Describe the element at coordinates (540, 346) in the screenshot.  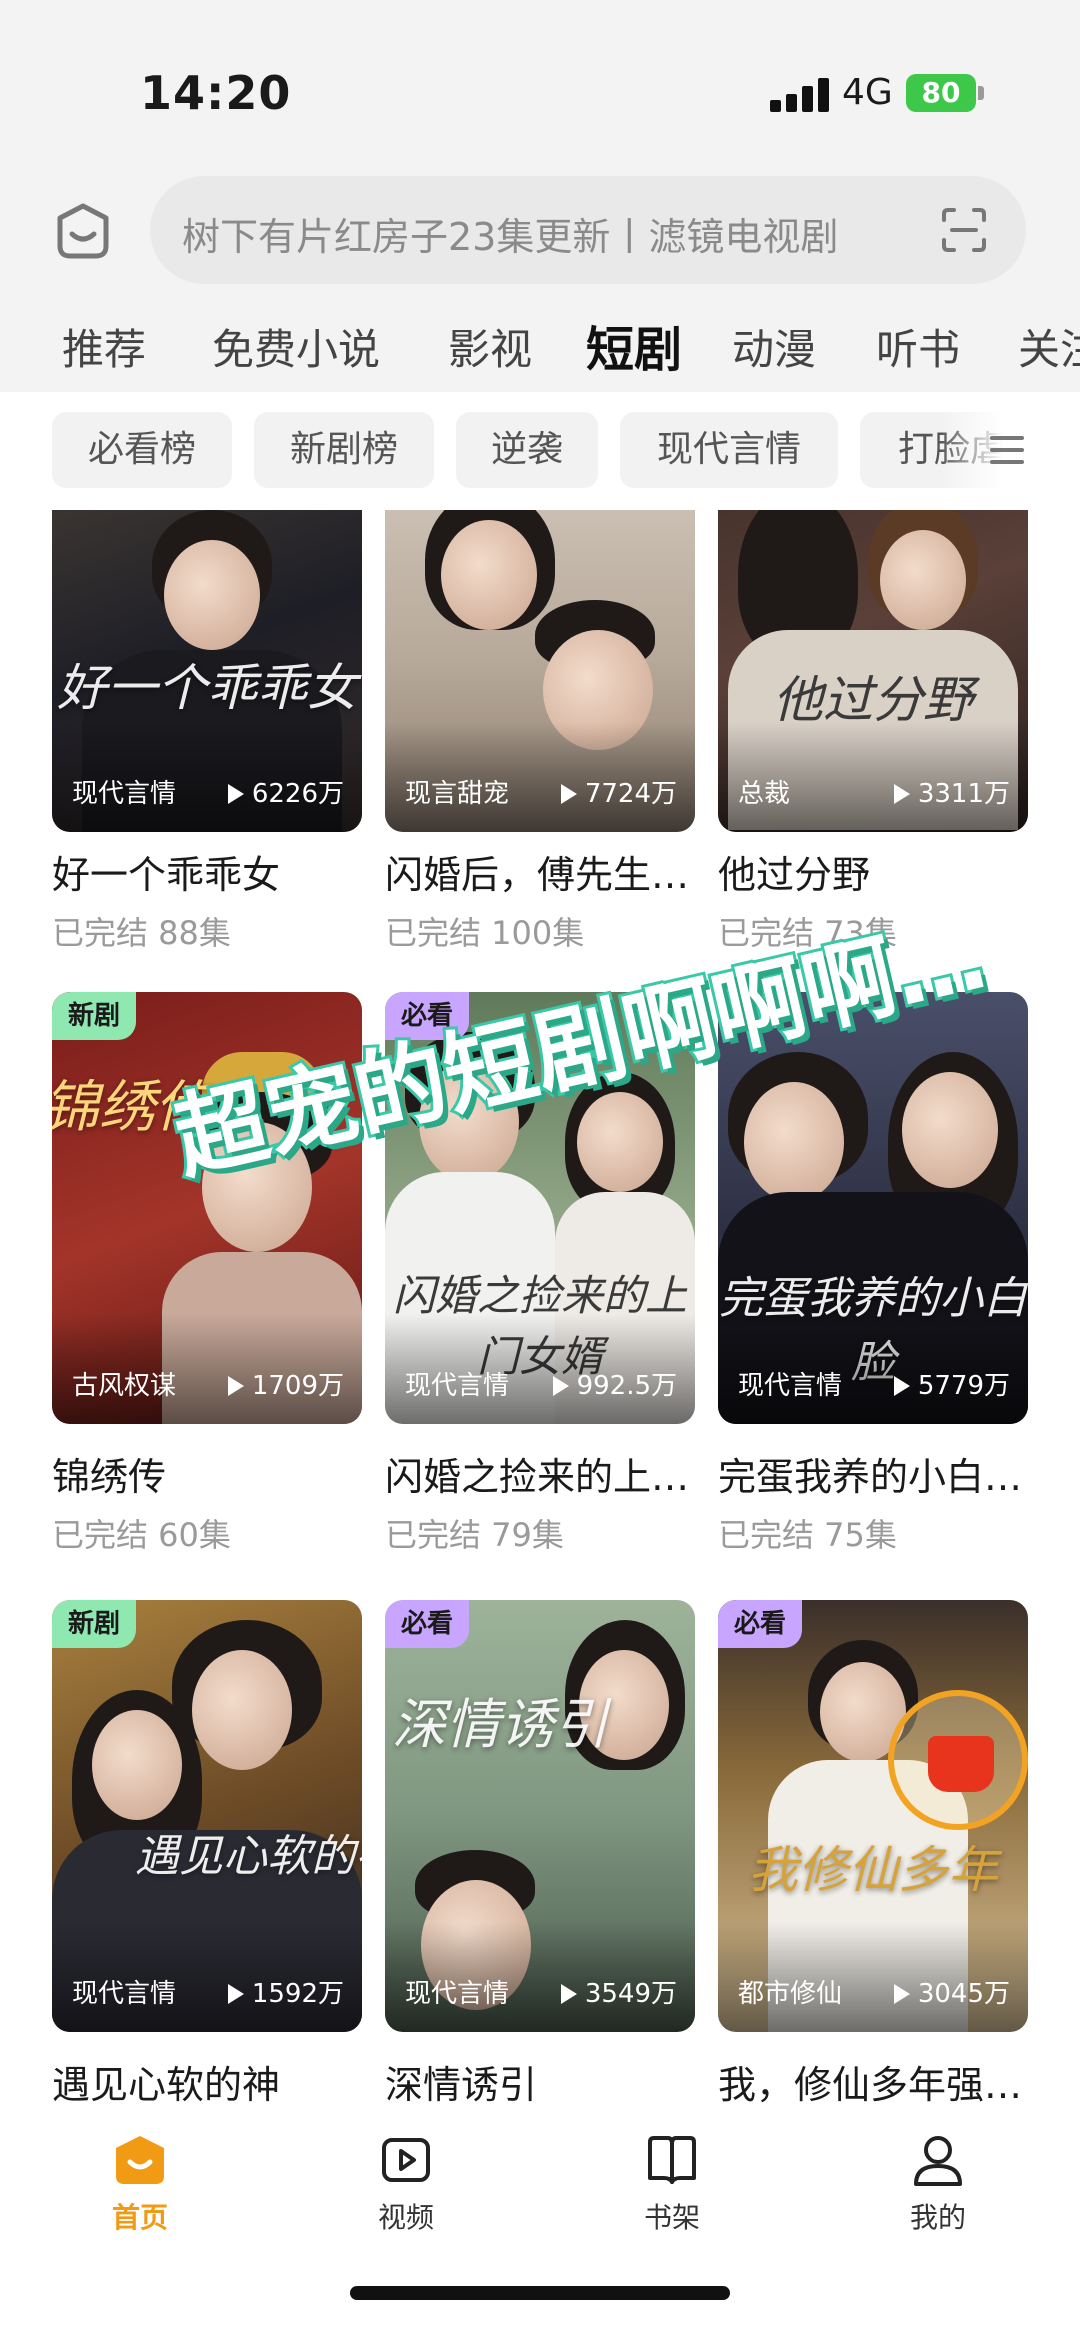
I see `category-tabs: 推荐 免费小说 影视 短剧 动漫 听书 关注` at that location.